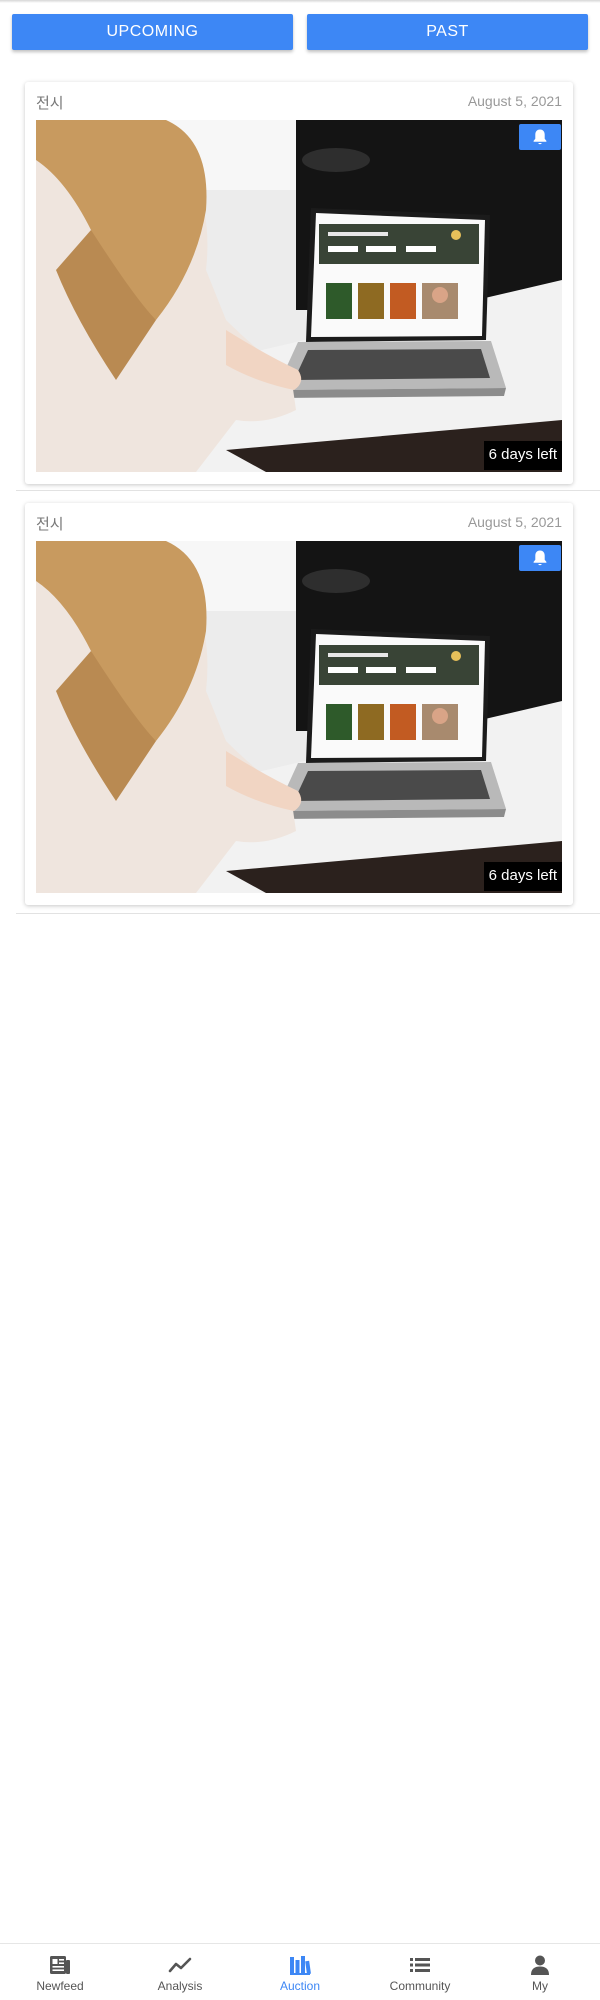 The image size is (600, 2000). What do you see at coordinates (300, 1) in the screenshot?
I see `top-shadow` at bounding box center [300, 1].